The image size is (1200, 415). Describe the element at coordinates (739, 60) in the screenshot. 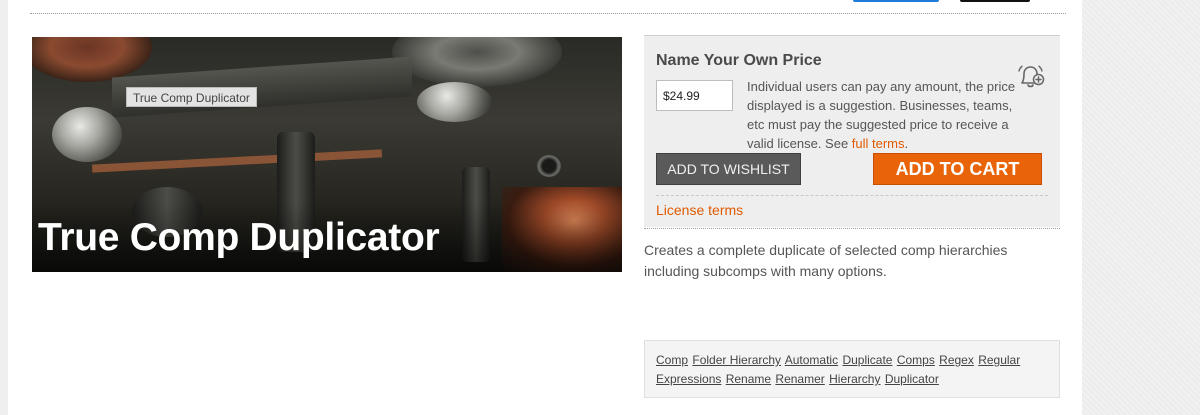

I see `price-panel-title: Name Your Own Price` at that location.